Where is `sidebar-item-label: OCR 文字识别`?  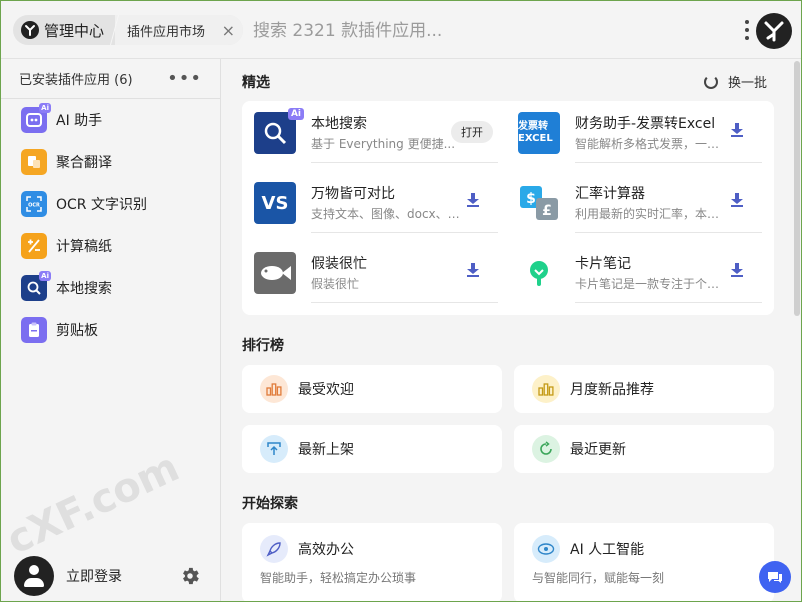 sidebar-item-label: OCR 文字识别 is located at coordinates (101, 205).